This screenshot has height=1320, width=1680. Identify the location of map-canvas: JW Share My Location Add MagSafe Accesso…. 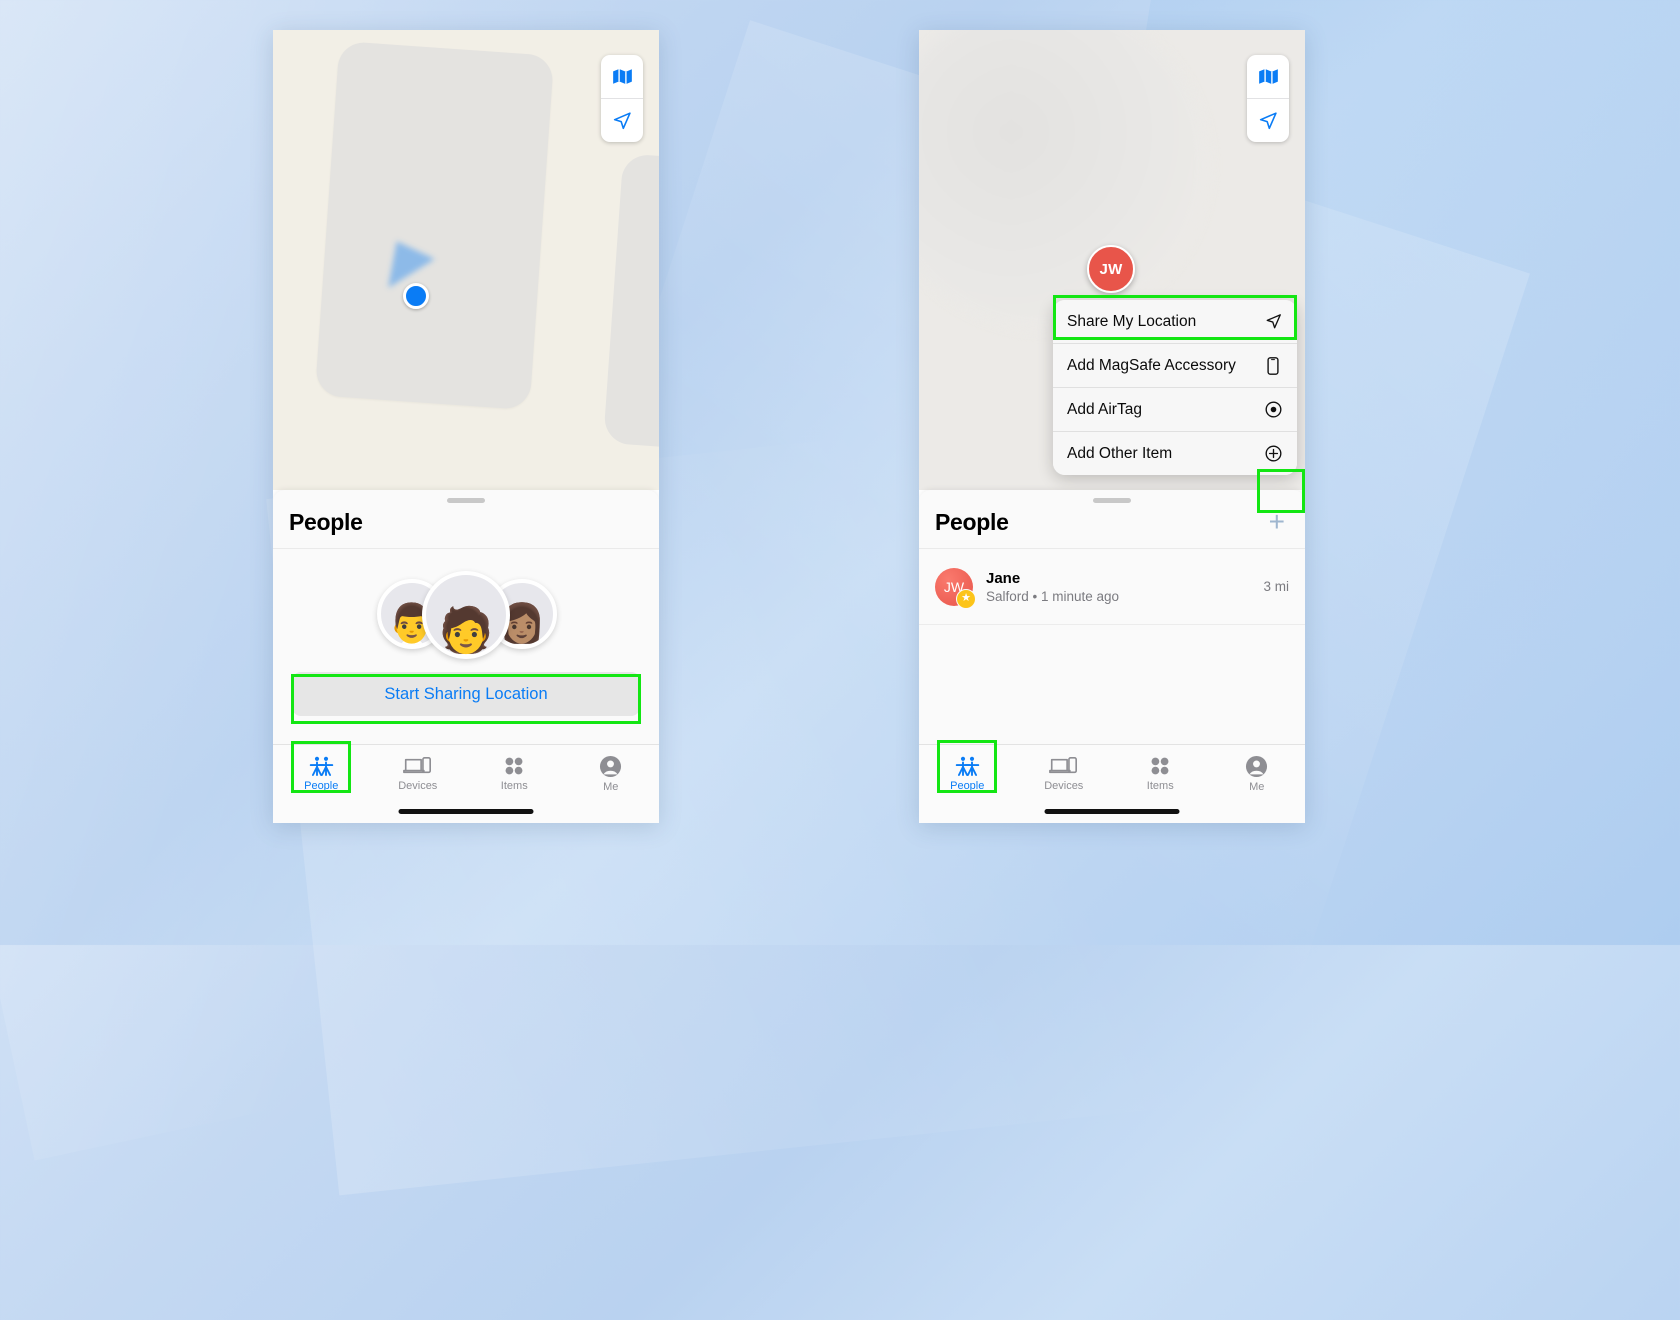
(1112, 260).